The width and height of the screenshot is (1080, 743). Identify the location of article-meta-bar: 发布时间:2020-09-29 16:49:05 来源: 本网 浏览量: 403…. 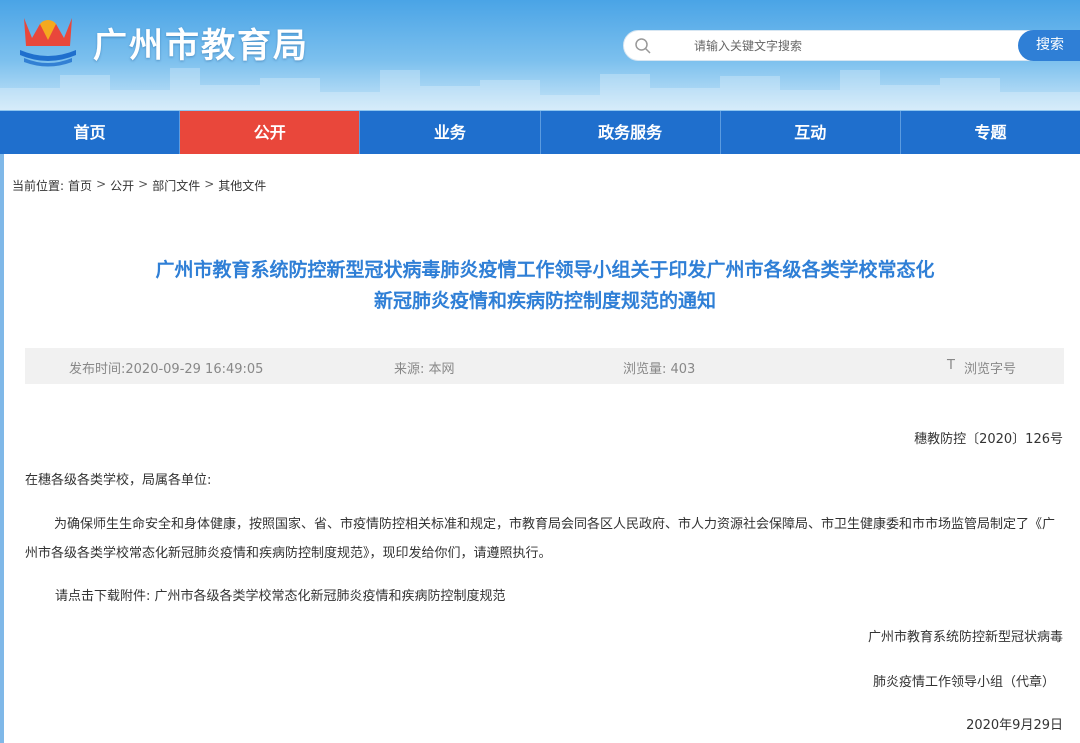
(544, 366).